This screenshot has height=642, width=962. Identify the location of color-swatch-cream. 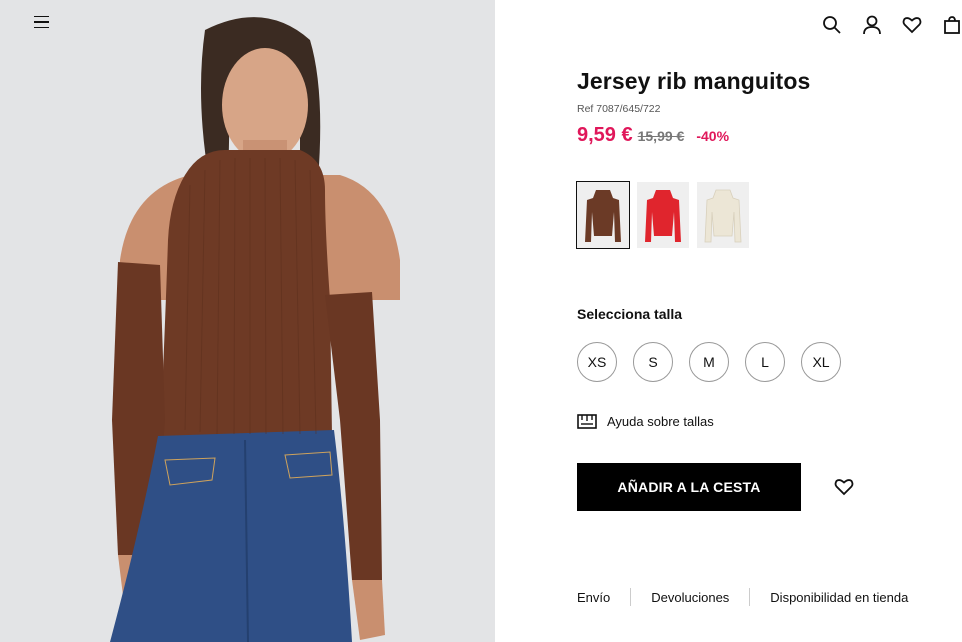
(723, 215).